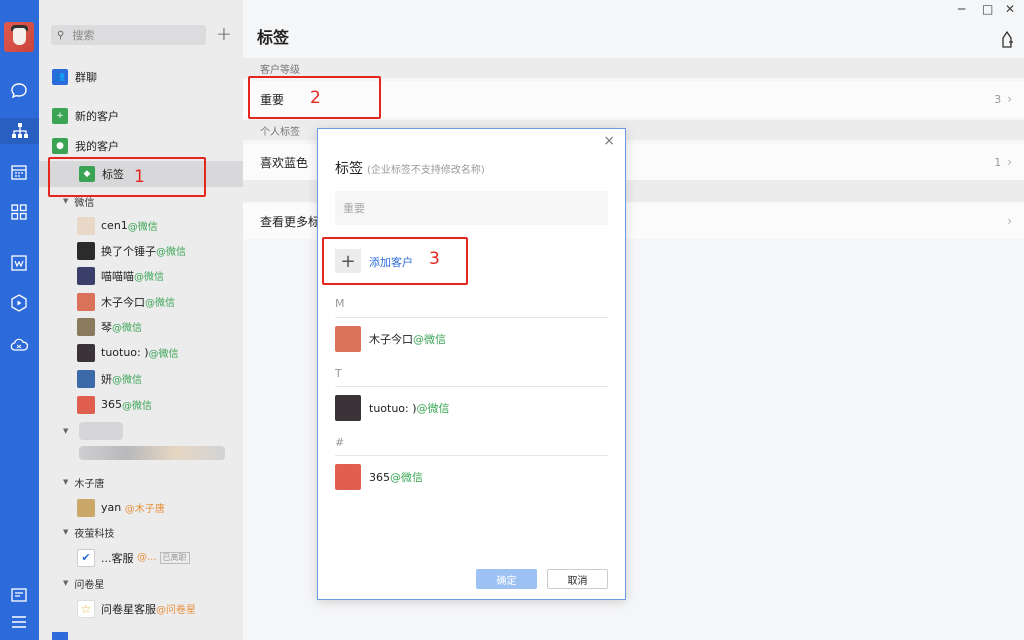  Describe the element at coordinates (141, 77) in the screenshot. I see `sidebar-item-group-chat: 👥 群聊` at that location.